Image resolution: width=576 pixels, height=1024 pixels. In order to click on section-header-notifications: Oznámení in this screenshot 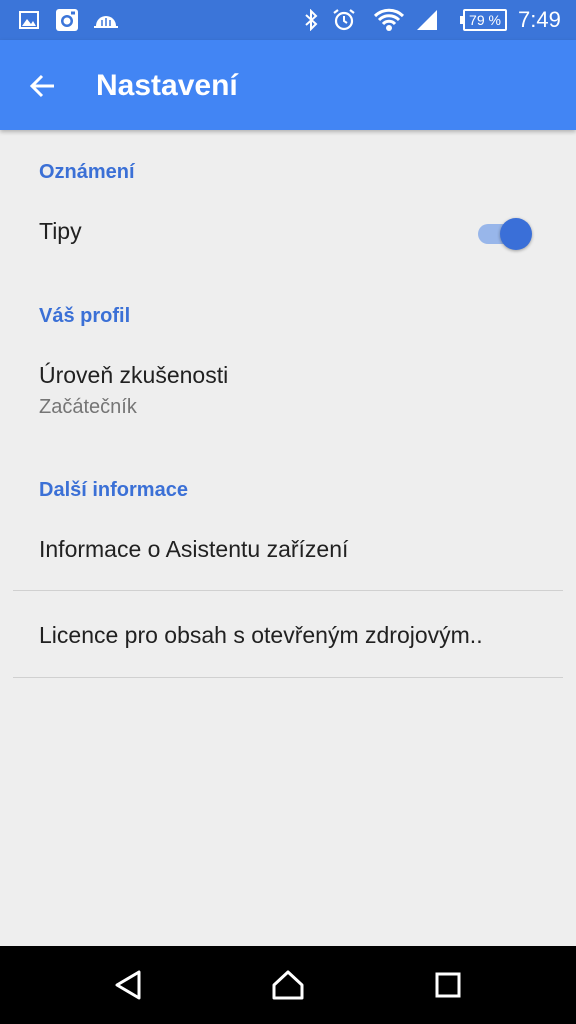, I will do `click(87, 172)`.